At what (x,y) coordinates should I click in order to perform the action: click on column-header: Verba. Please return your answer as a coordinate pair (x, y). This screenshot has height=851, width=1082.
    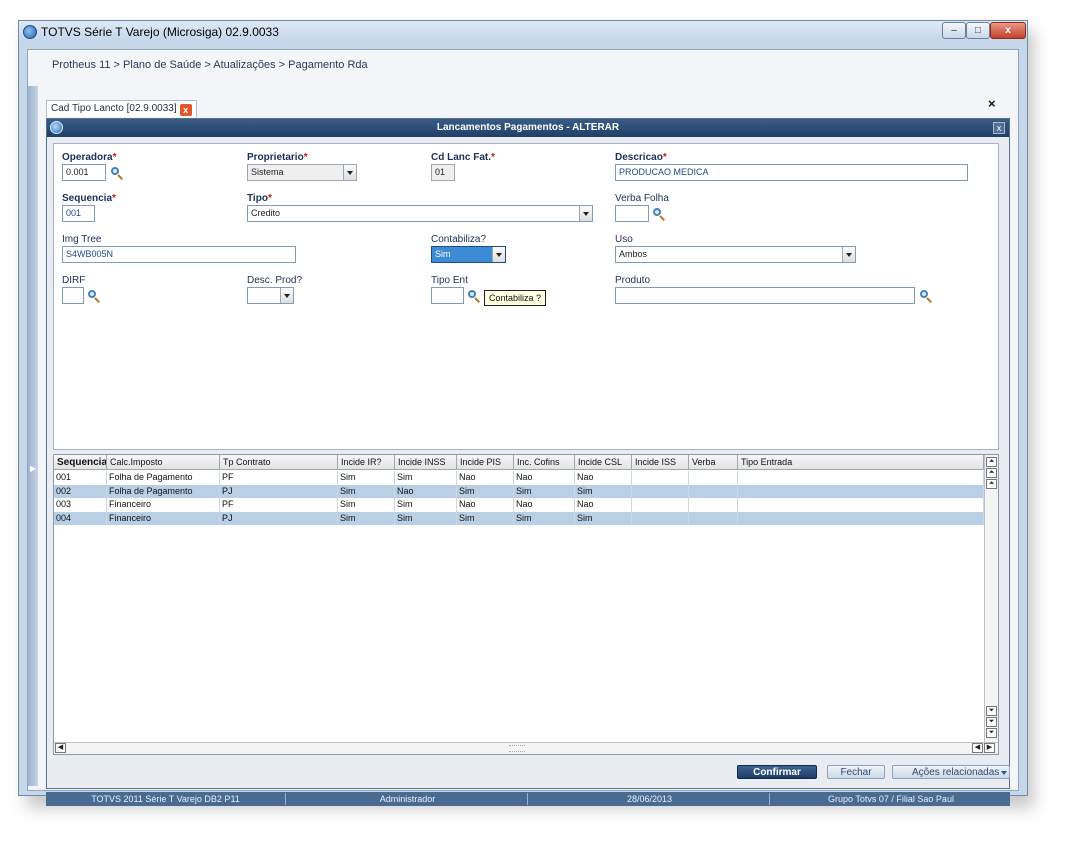
    Looking at the image, I should click on (713, 462).